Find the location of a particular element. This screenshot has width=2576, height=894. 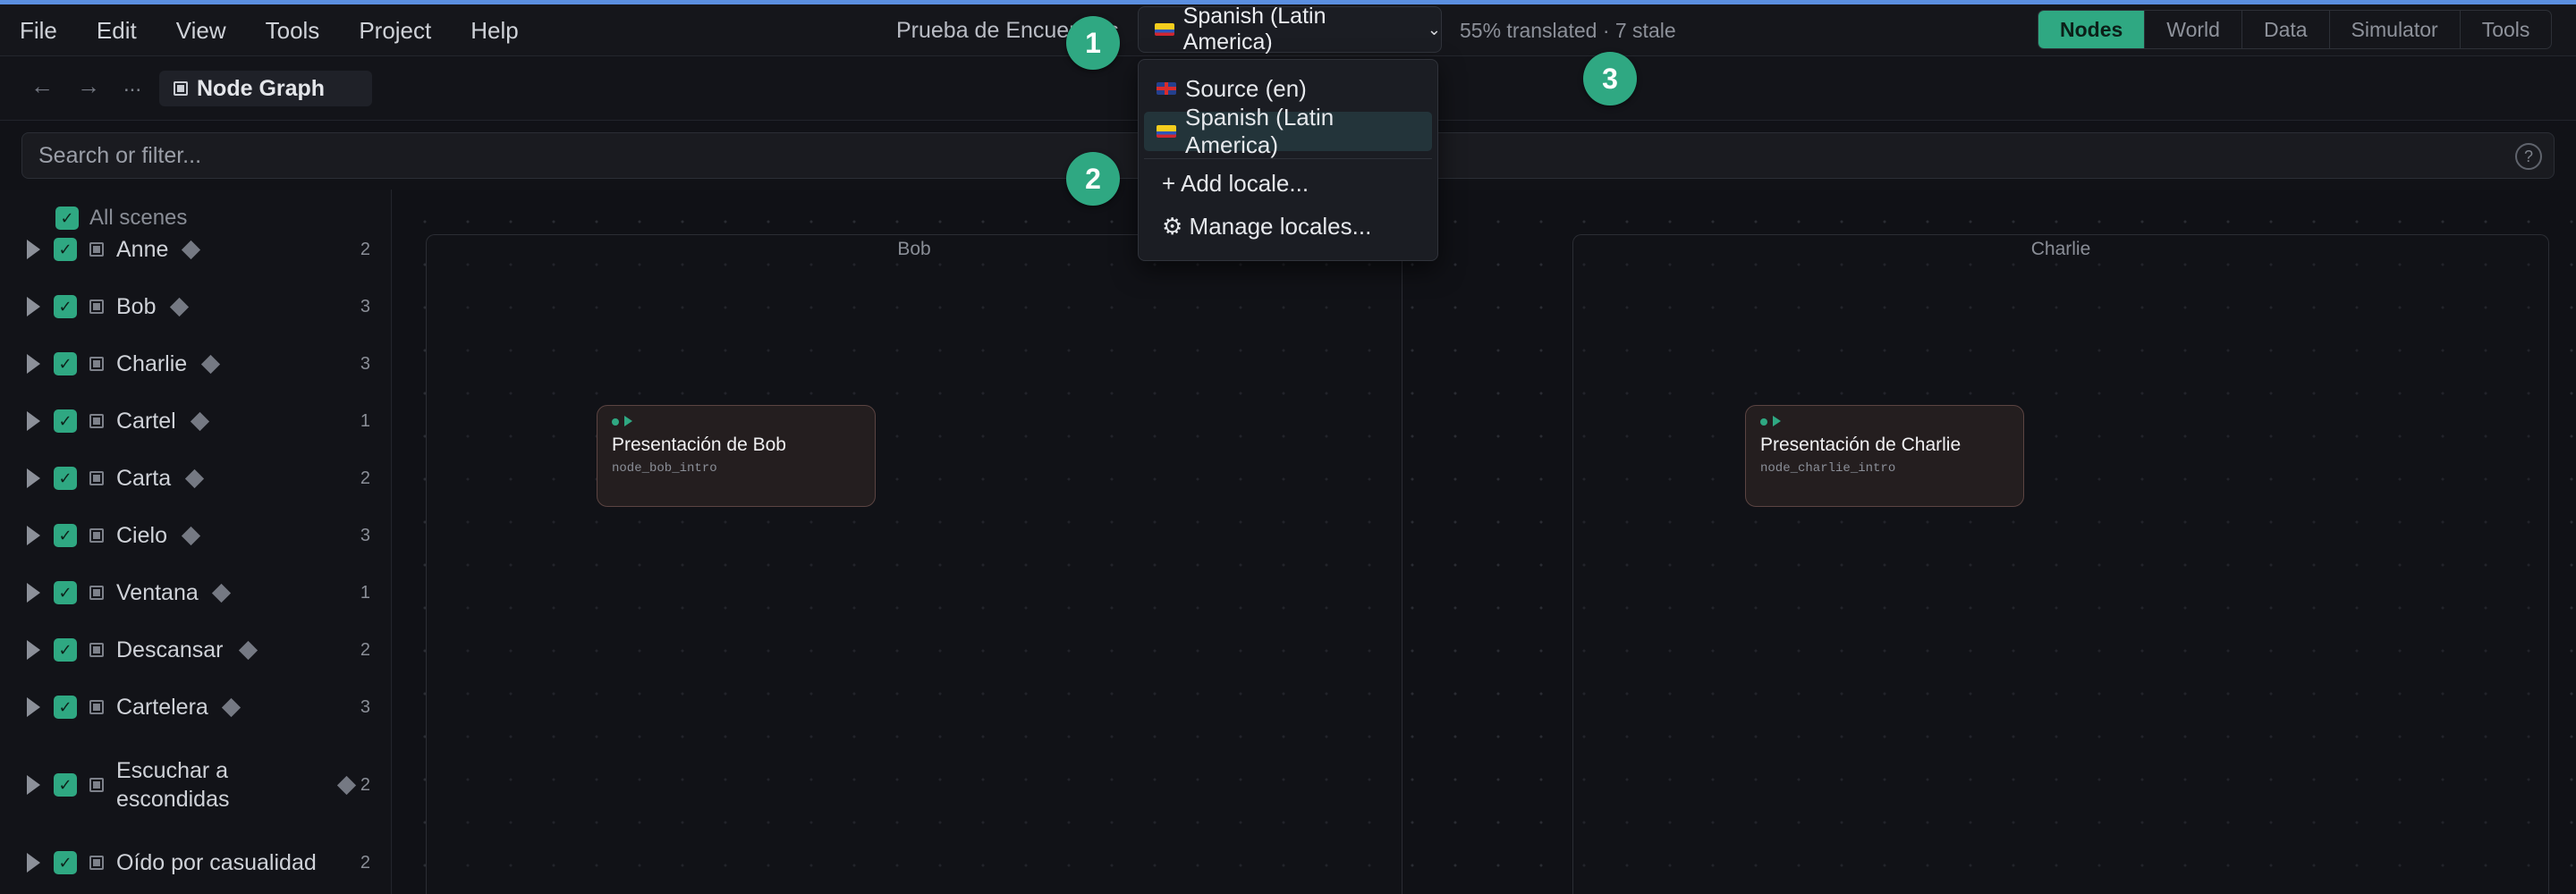

node-title: Presentación de Bob is located at coordinates (699, 444).